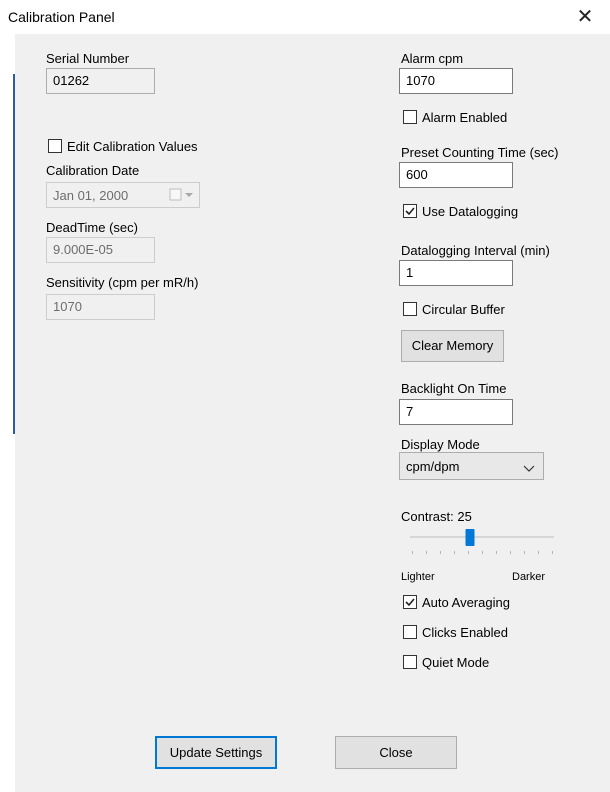  What do you see at coordinates (122, 282) in the screenshot?
I see `sensitivity-label: Sensitivity (cpm per mR/h)` at bounding box center [122, 282].